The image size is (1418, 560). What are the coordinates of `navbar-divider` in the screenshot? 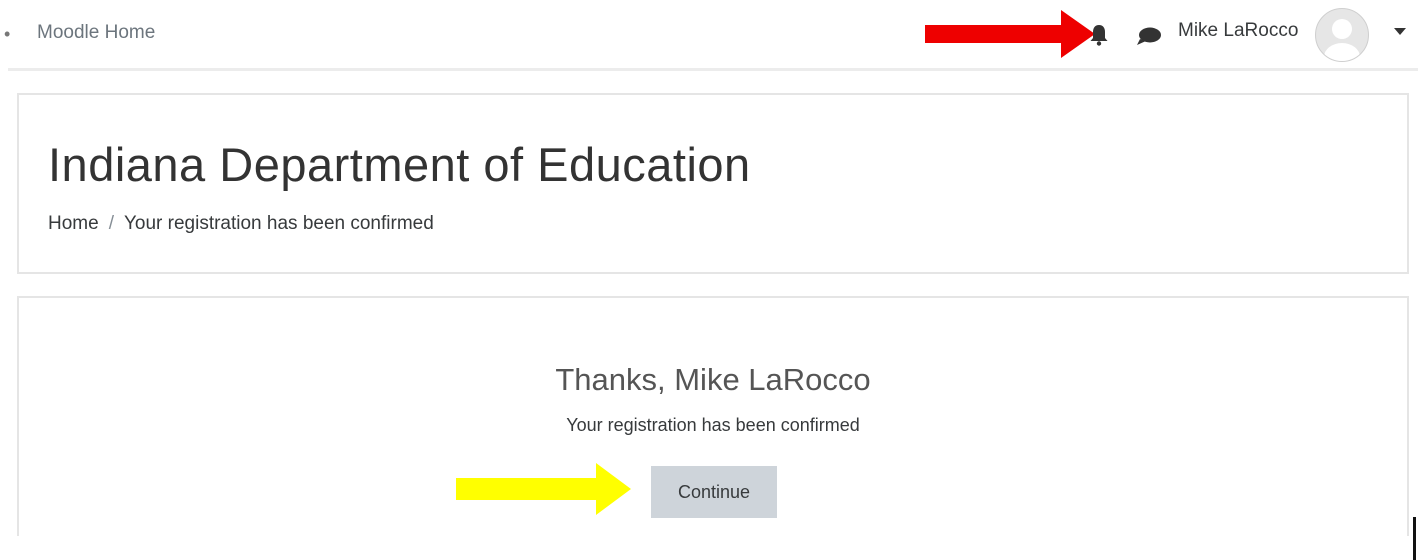 It's located at (713, 69).